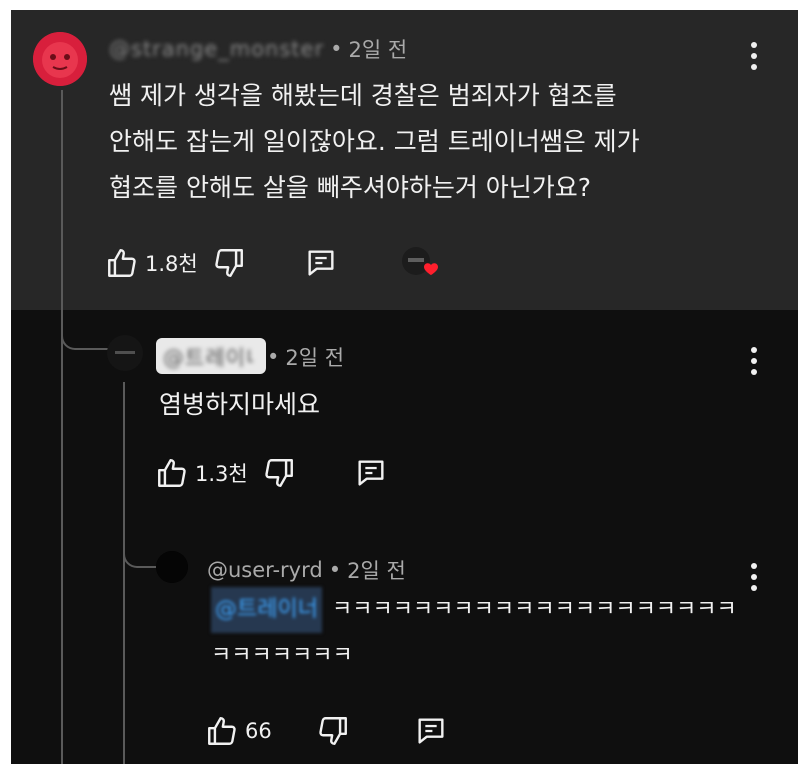 This screenshot has height=764, width=800. I want to click on reply-text: 염병하지마세요, so click(240, 404).